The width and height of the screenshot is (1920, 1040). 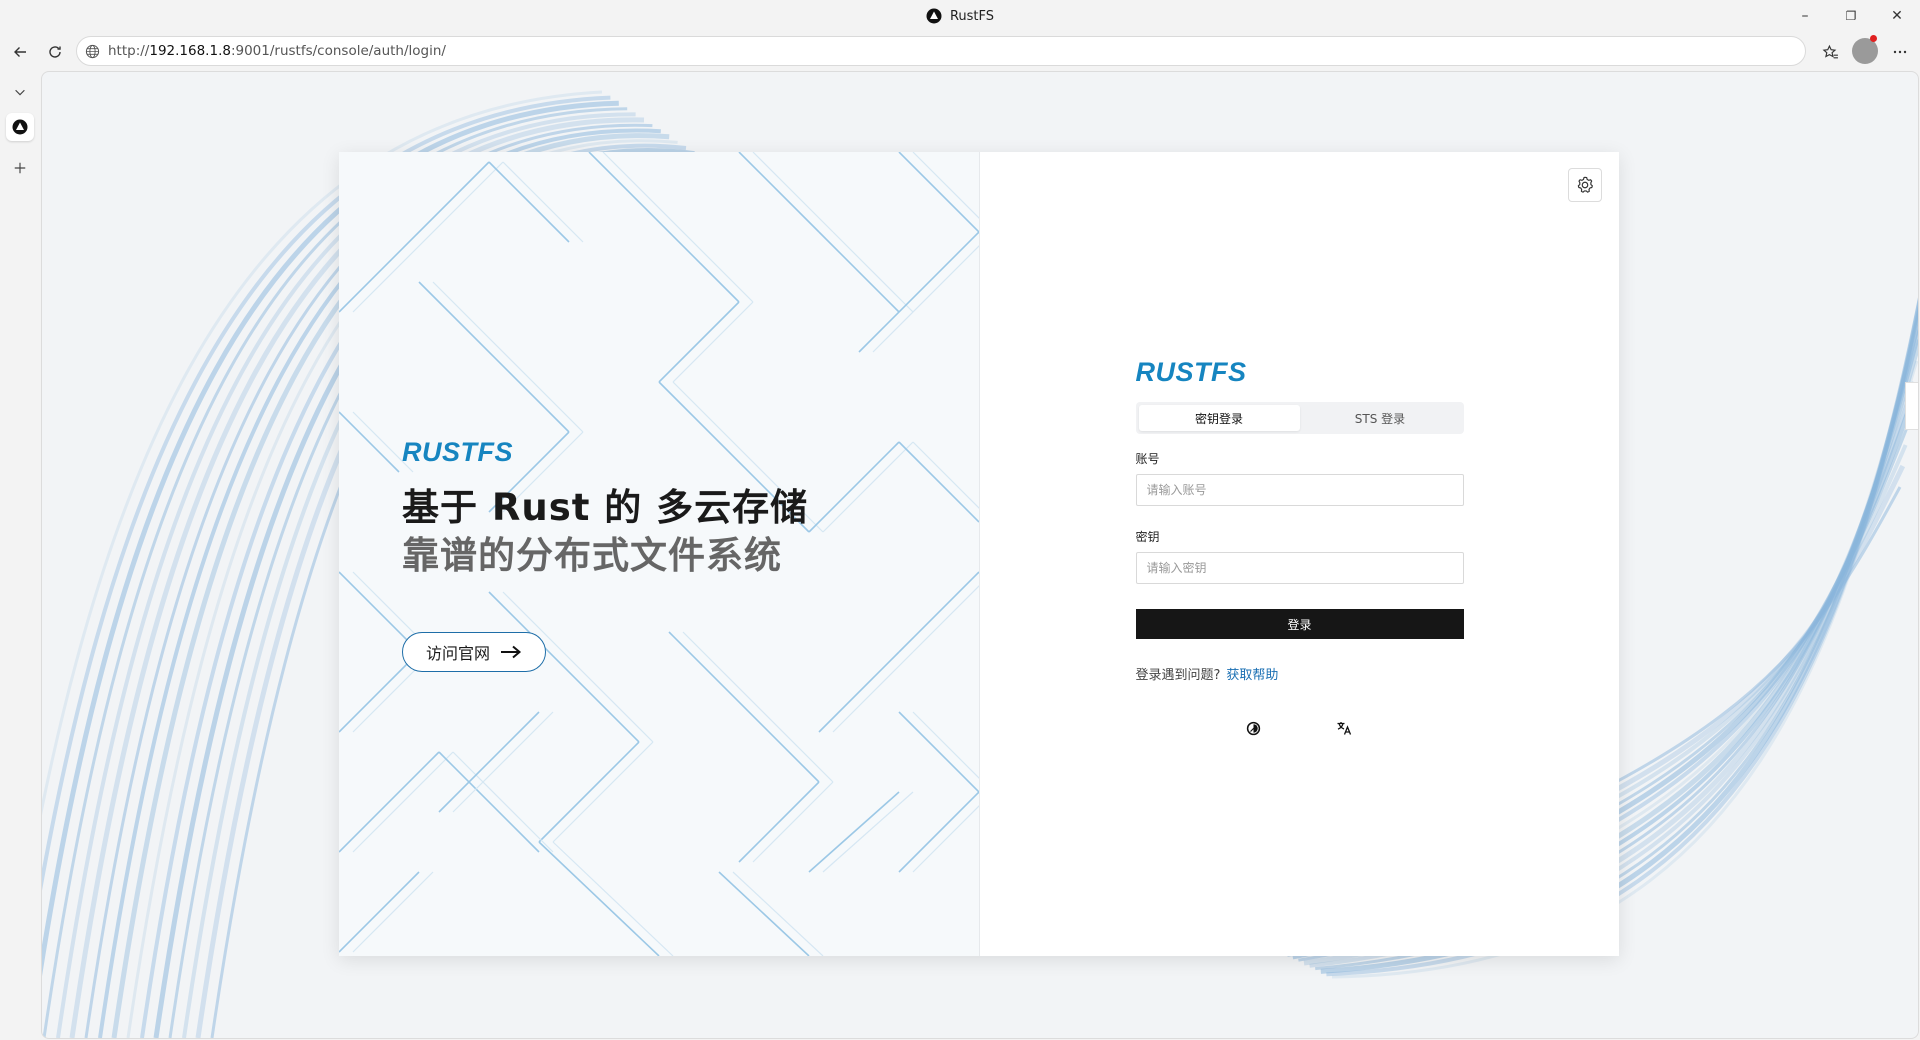 I want to click on back-button, so click(x=20, y=52).